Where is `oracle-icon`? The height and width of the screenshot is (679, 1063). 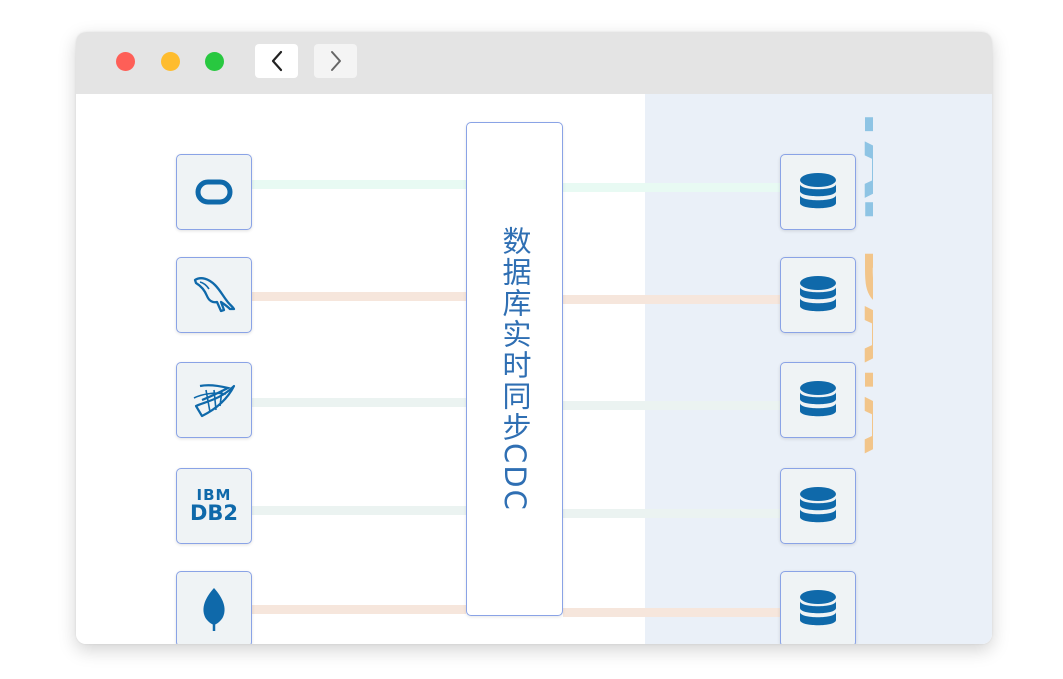
oracle-icon is located at coordinates (214, 192).